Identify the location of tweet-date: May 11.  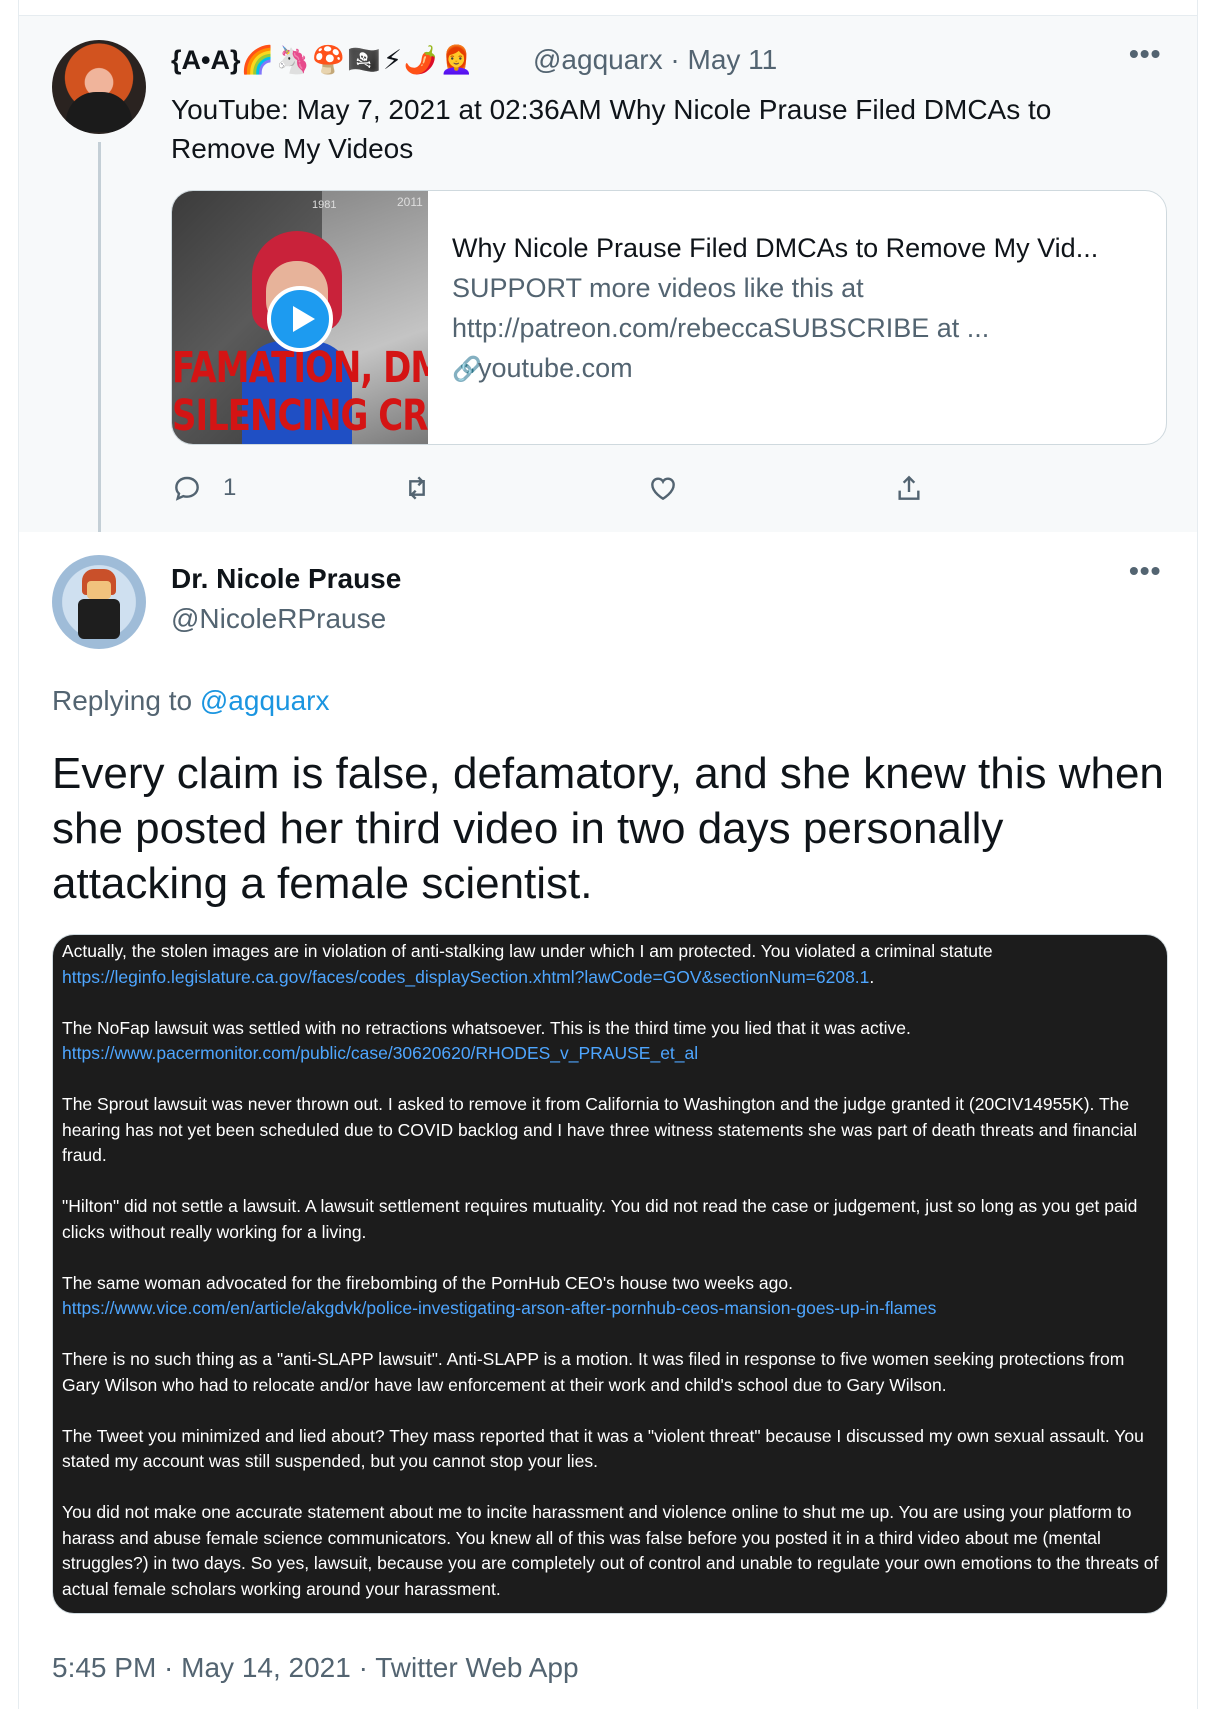
(733, 59).